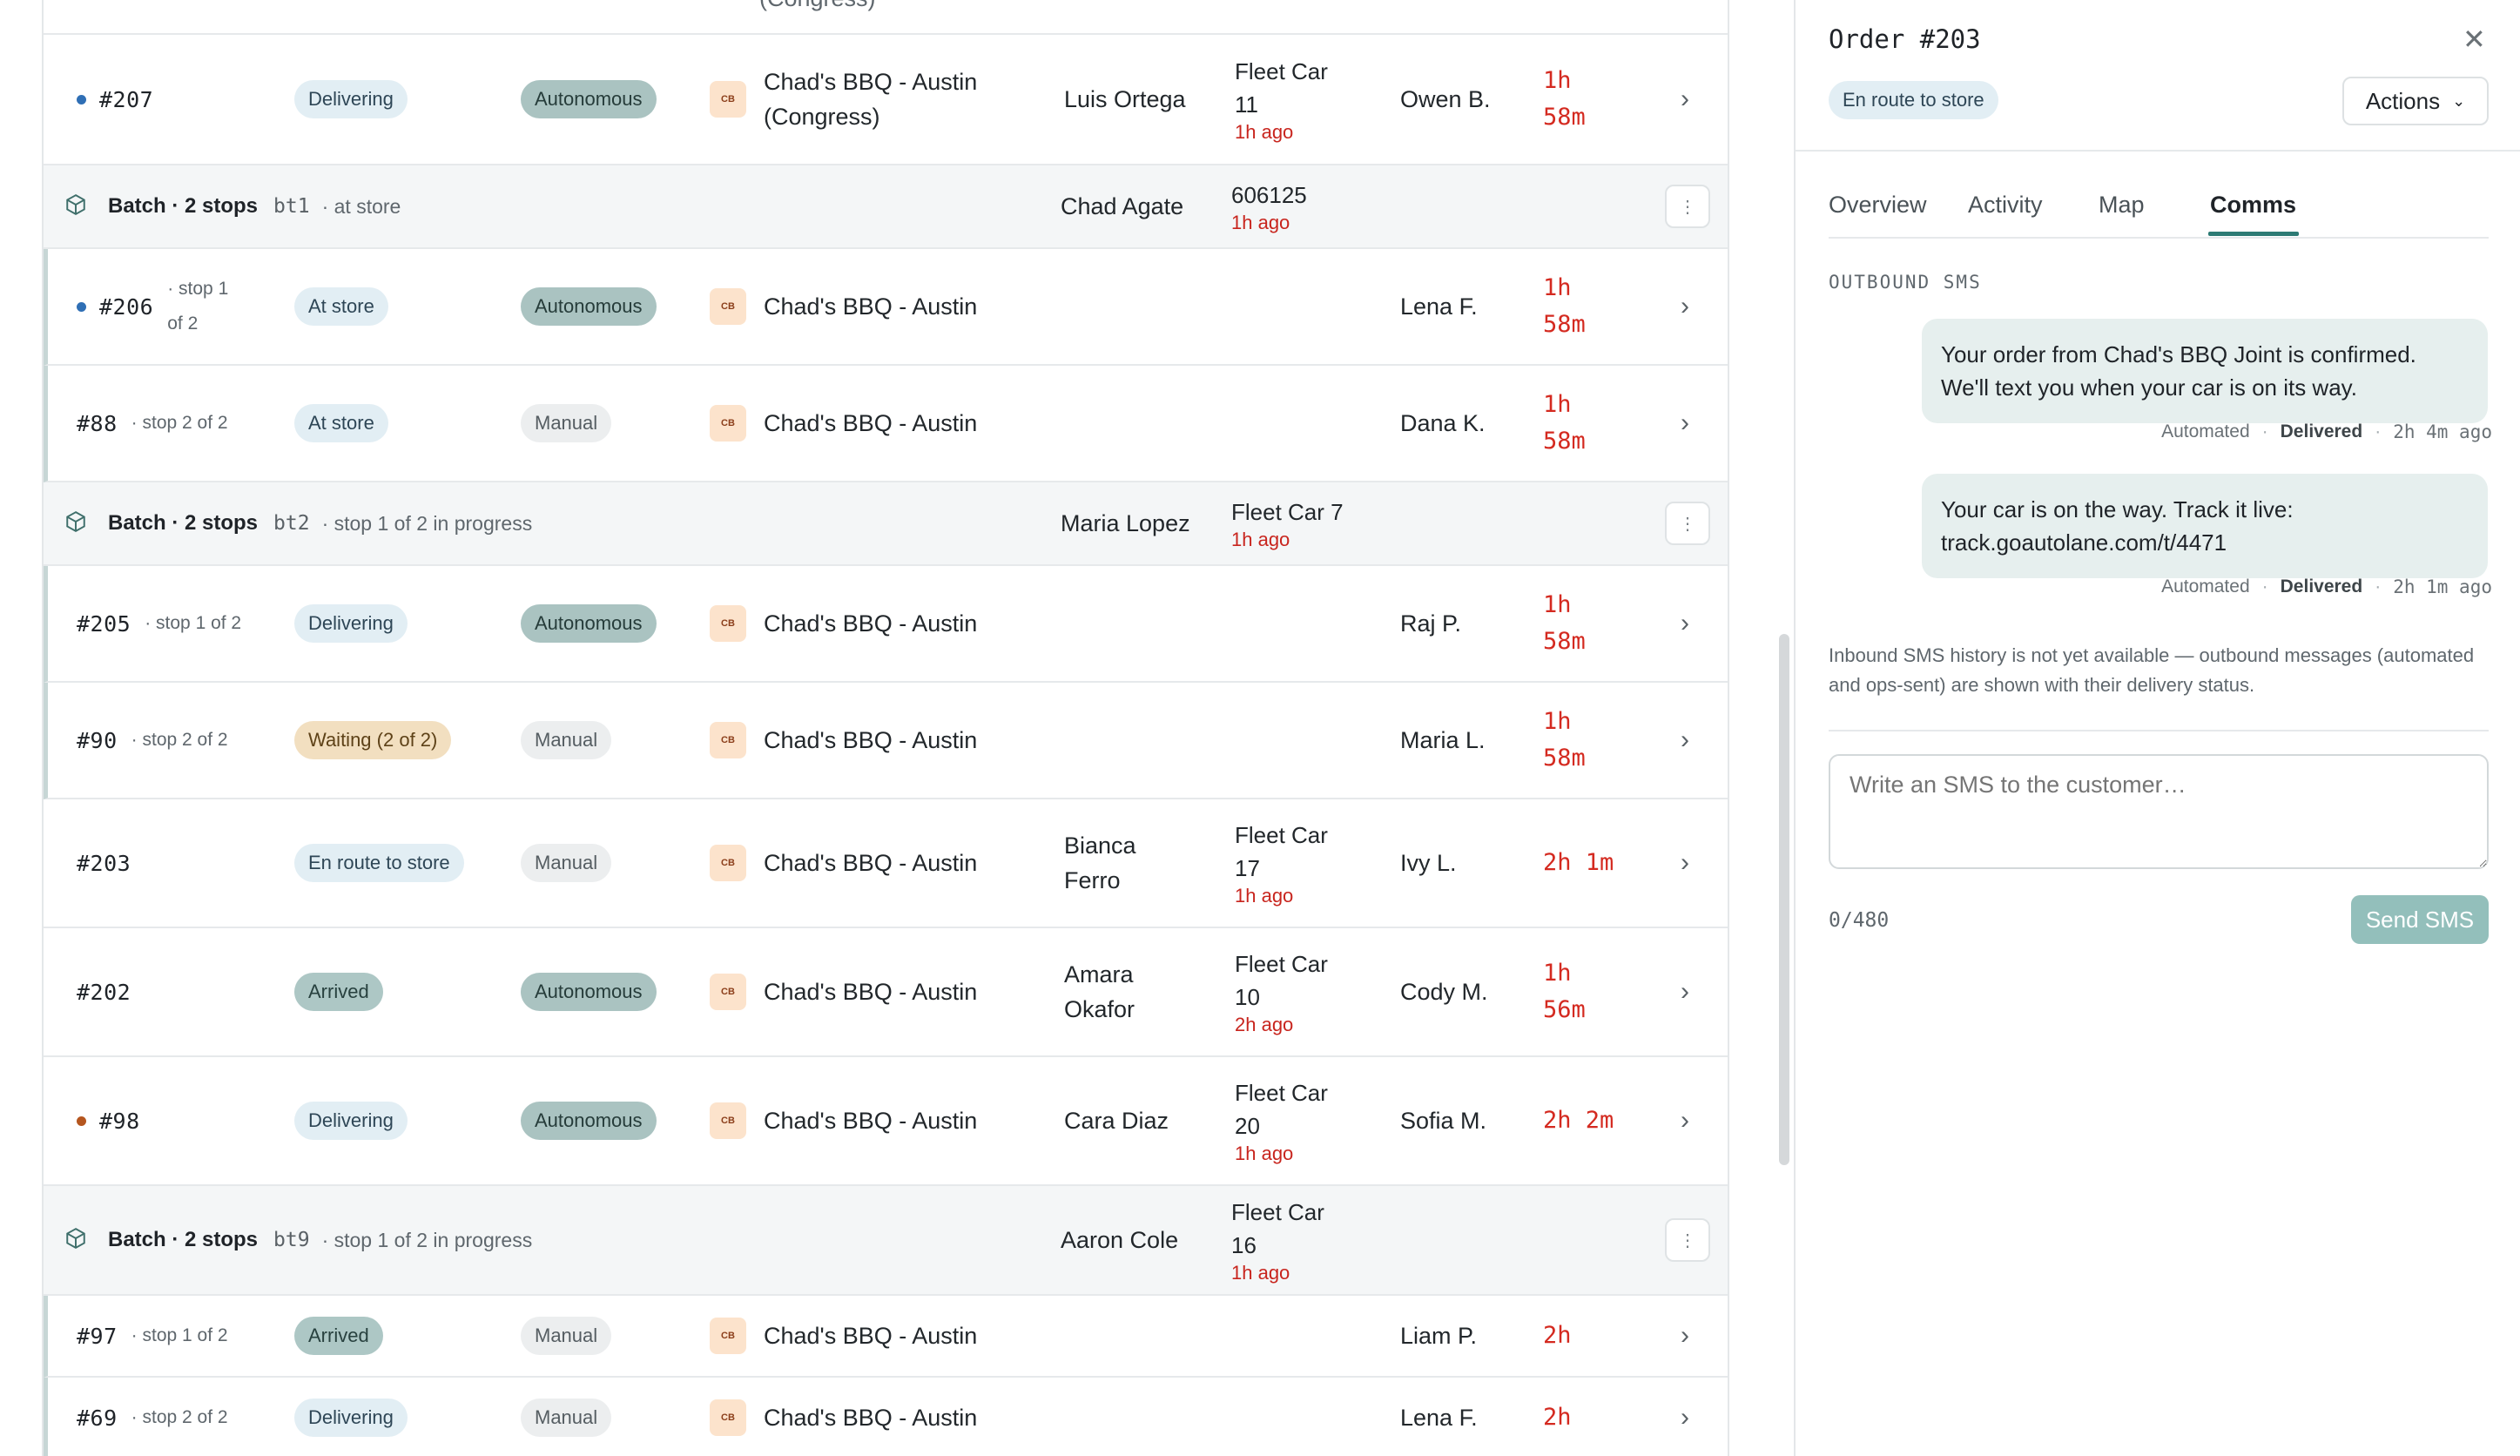 This screenshot has width=2520, height=1456. I want to click on fleet-cell: Fleet Car 20 1h ago, so click(1281, 1120).